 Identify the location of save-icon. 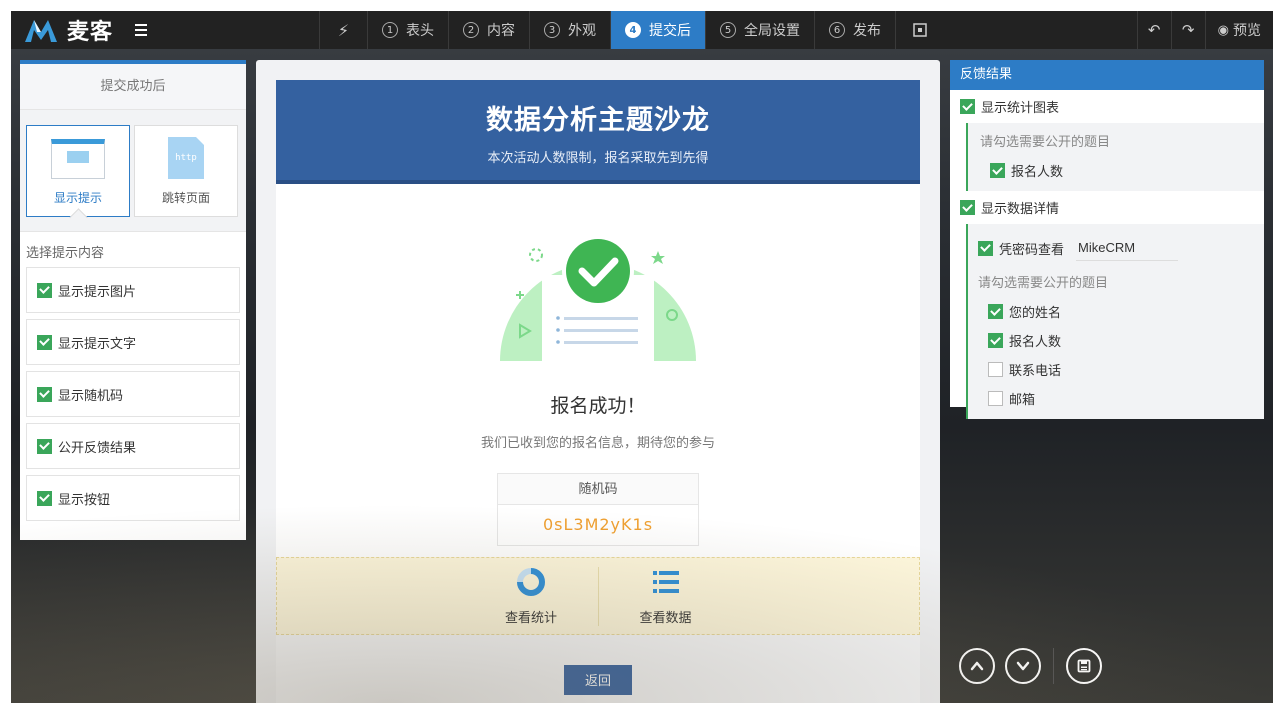
(1084, 666).